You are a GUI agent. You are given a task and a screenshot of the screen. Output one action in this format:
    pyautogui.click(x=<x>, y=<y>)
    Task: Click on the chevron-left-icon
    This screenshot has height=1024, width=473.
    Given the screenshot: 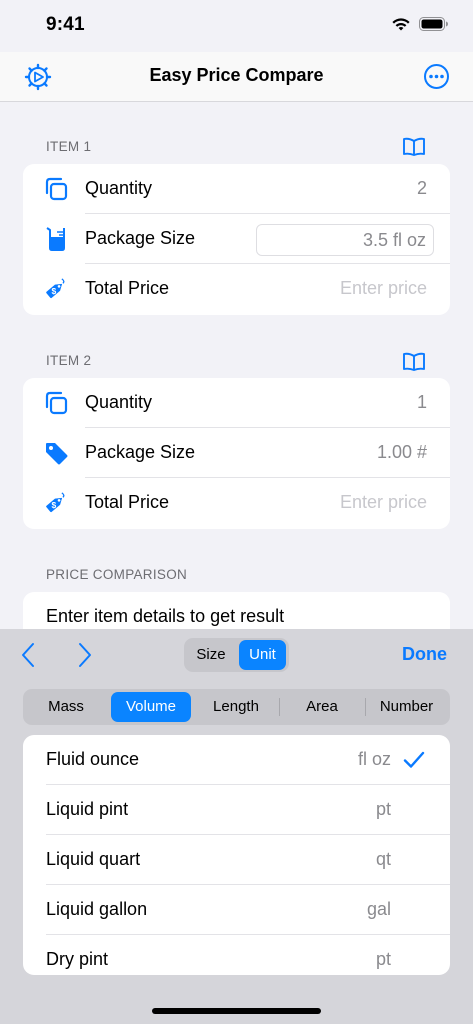 What is the action you would take?
    pyautogui.click(x=28, y=657)
    